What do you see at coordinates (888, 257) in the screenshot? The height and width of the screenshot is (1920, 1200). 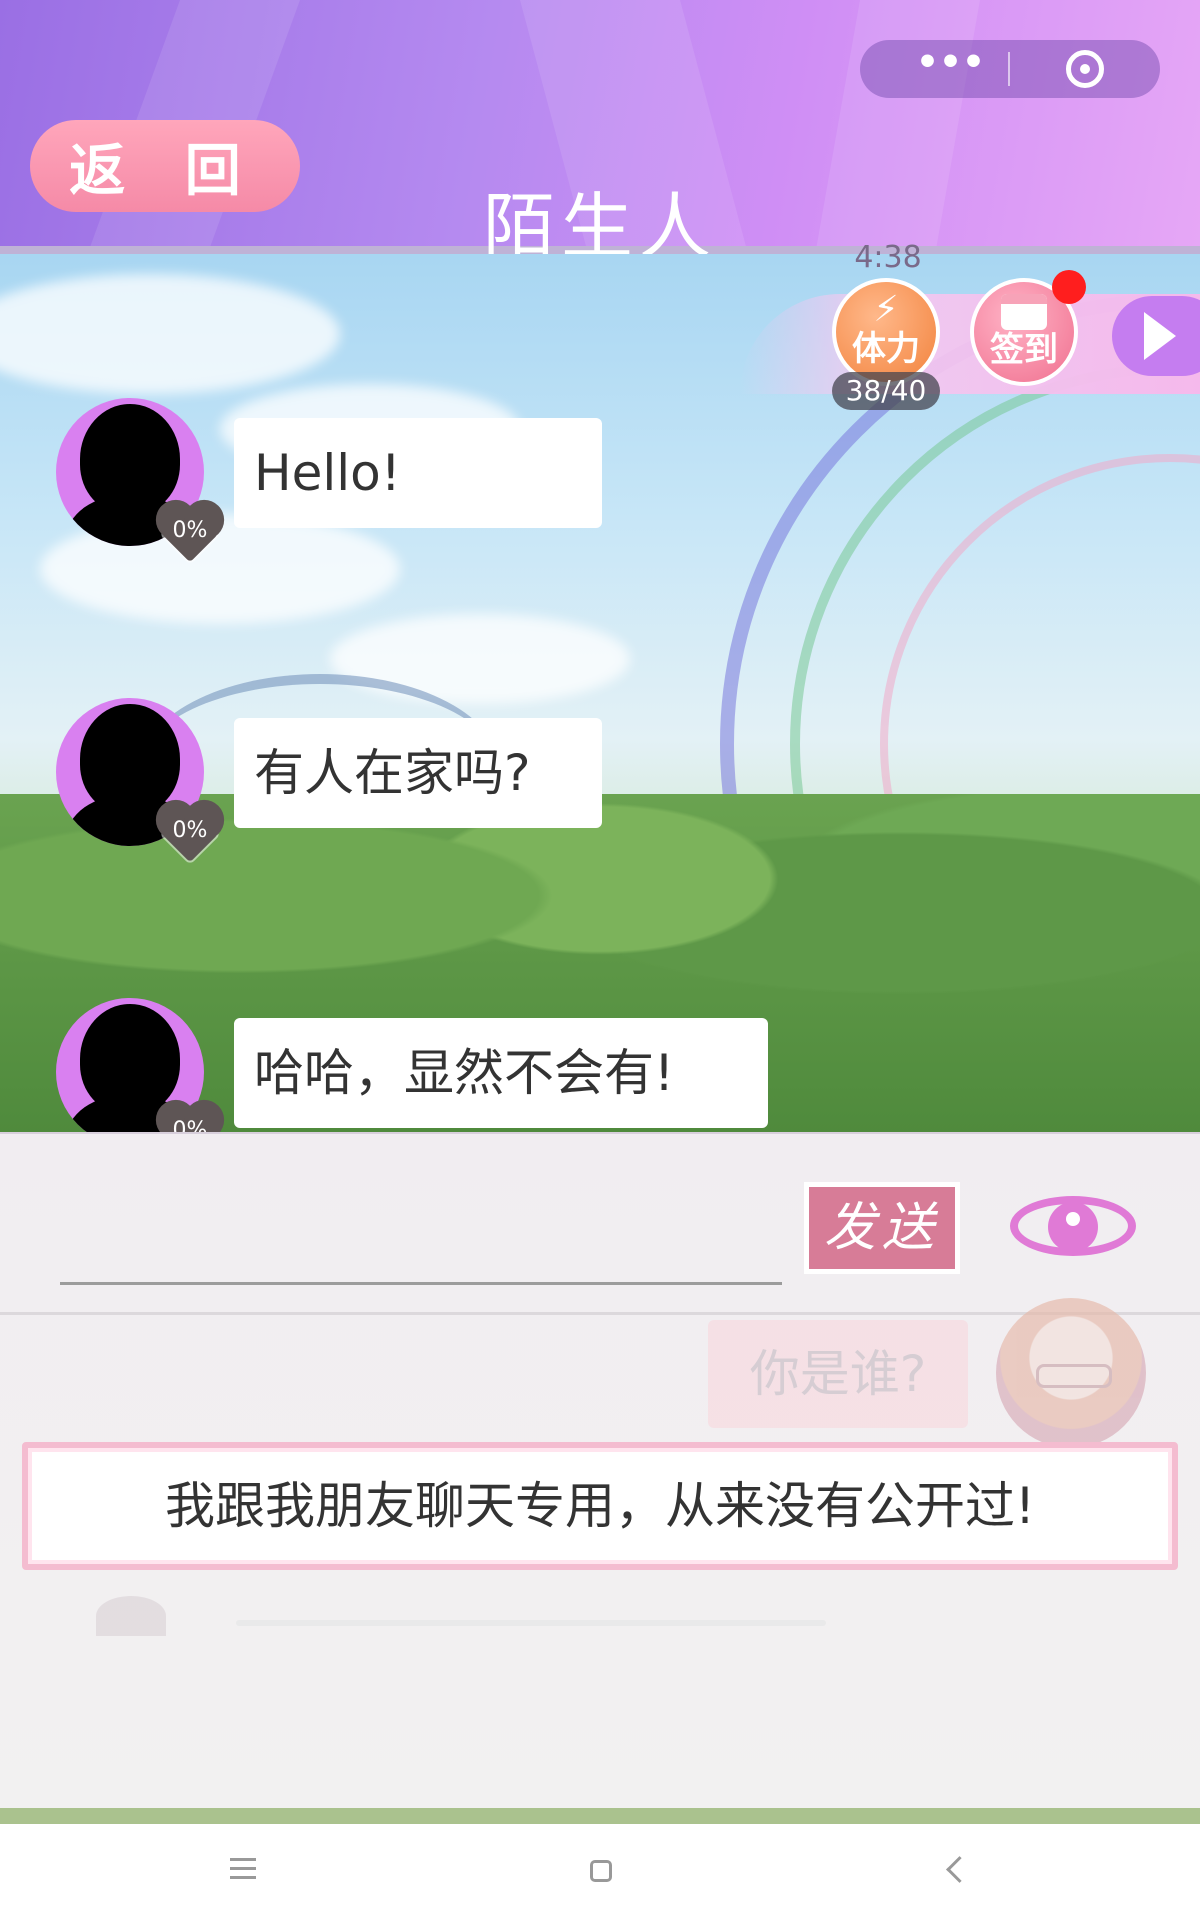 I see `stamina-timer: 4:38` at bounding box center [888, 257].